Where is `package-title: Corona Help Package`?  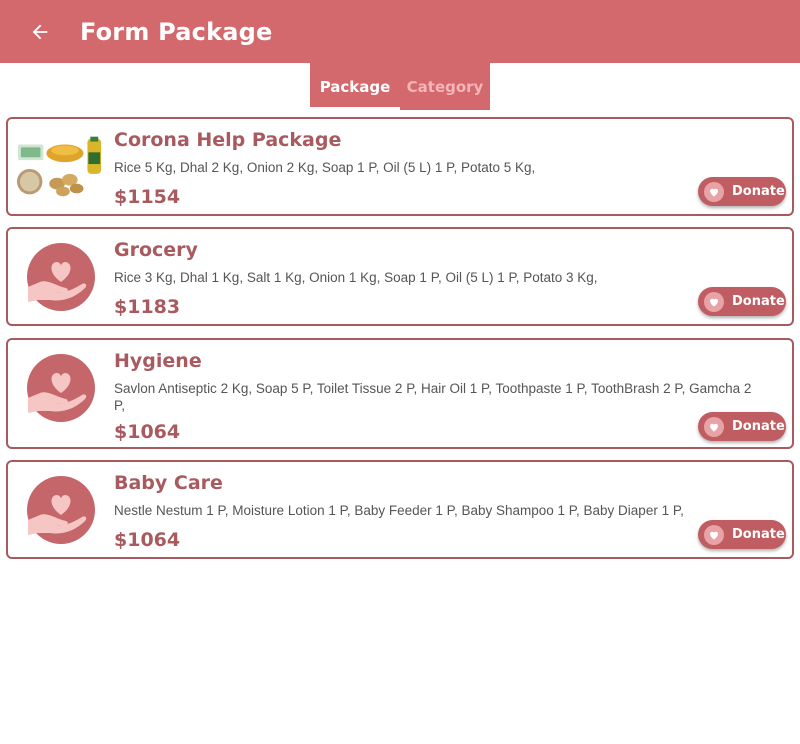
package-title: Corona Help Package is located at coordinates (228, 140).